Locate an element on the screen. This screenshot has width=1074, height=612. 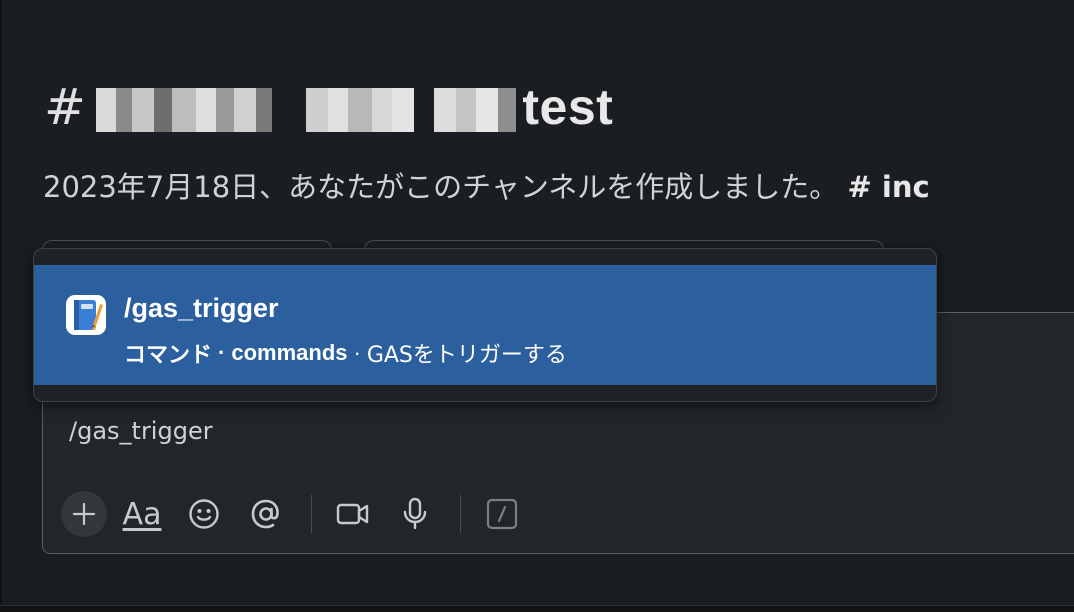
channel-title-suffix: test is located at coordinates (568, 107).